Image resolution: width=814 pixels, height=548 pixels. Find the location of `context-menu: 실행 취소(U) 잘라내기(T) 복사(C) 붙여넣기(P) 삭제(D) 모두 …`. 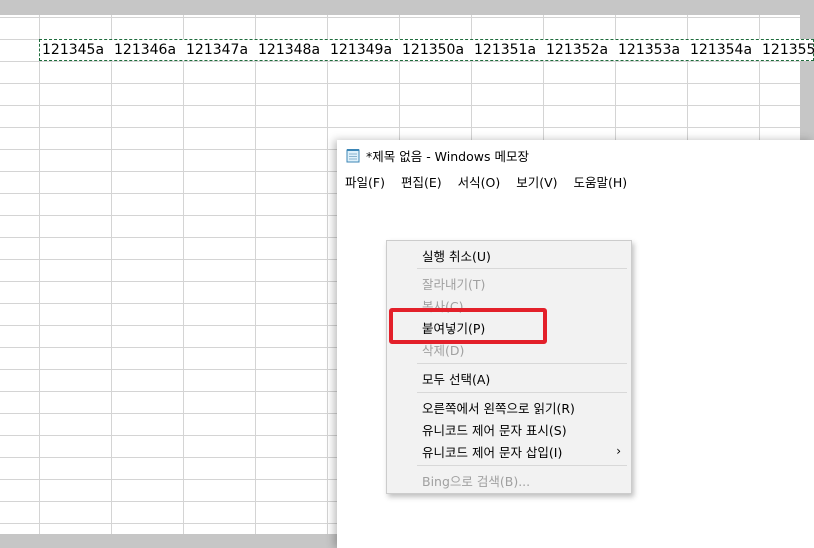

context-menu: 실행 취소(U) 잘라내기(T) 복사(C) 붙여넣기(P) 삭제(D) 모두 … is located at coordinates (509, 367).